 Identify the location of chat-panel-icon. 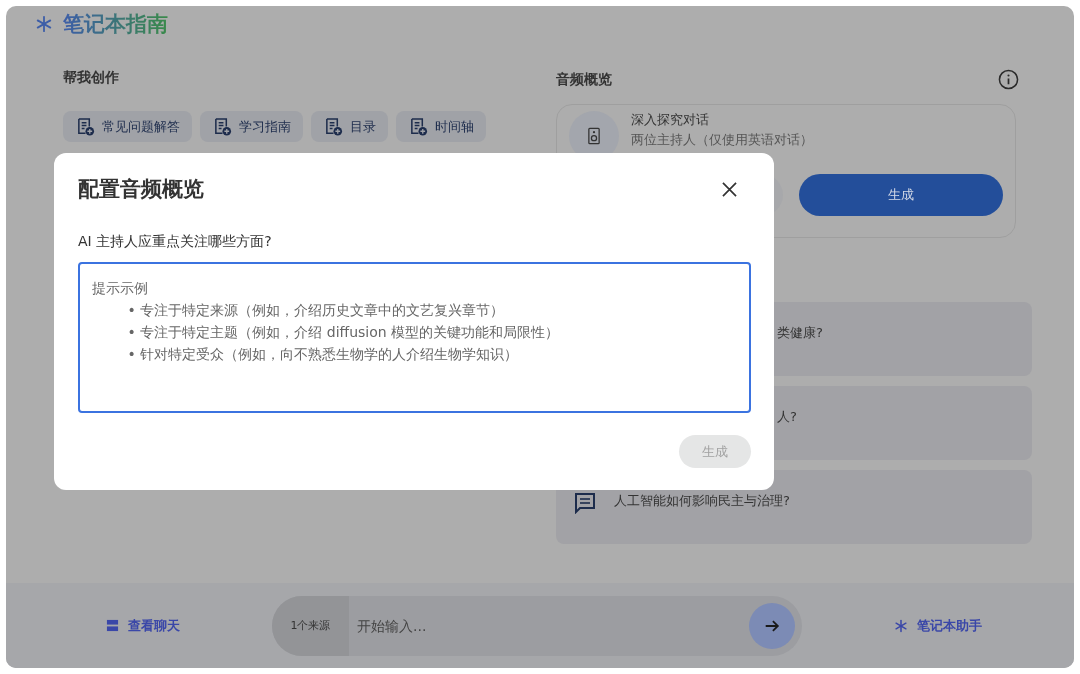
(112, 625).